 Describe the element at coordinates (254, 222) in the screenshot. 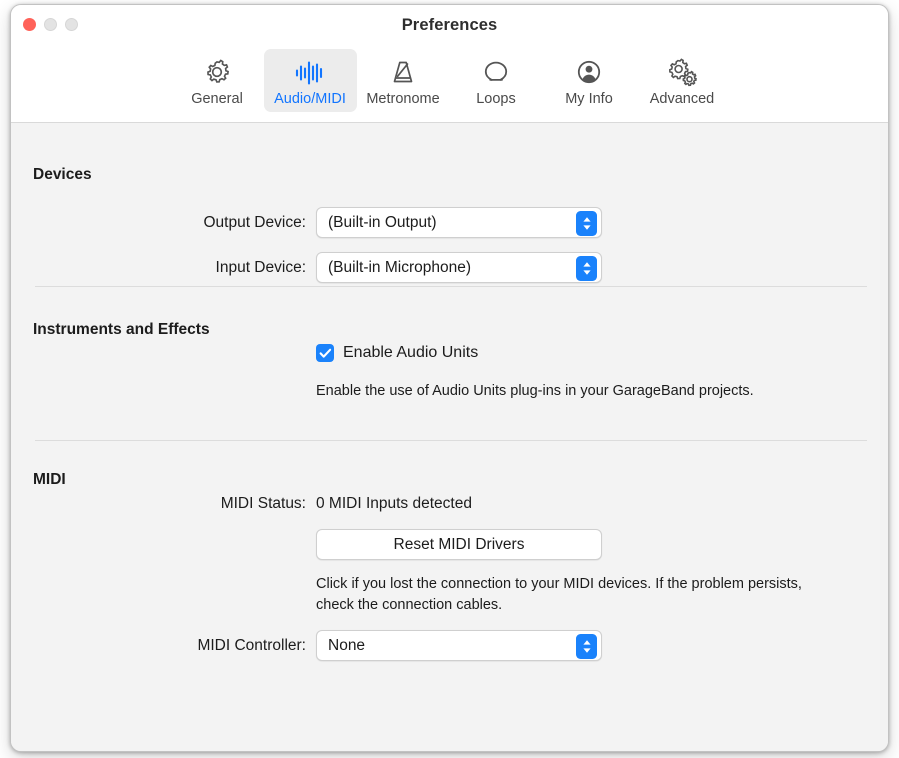

I see `output-device-label: Output Device:` at that location.